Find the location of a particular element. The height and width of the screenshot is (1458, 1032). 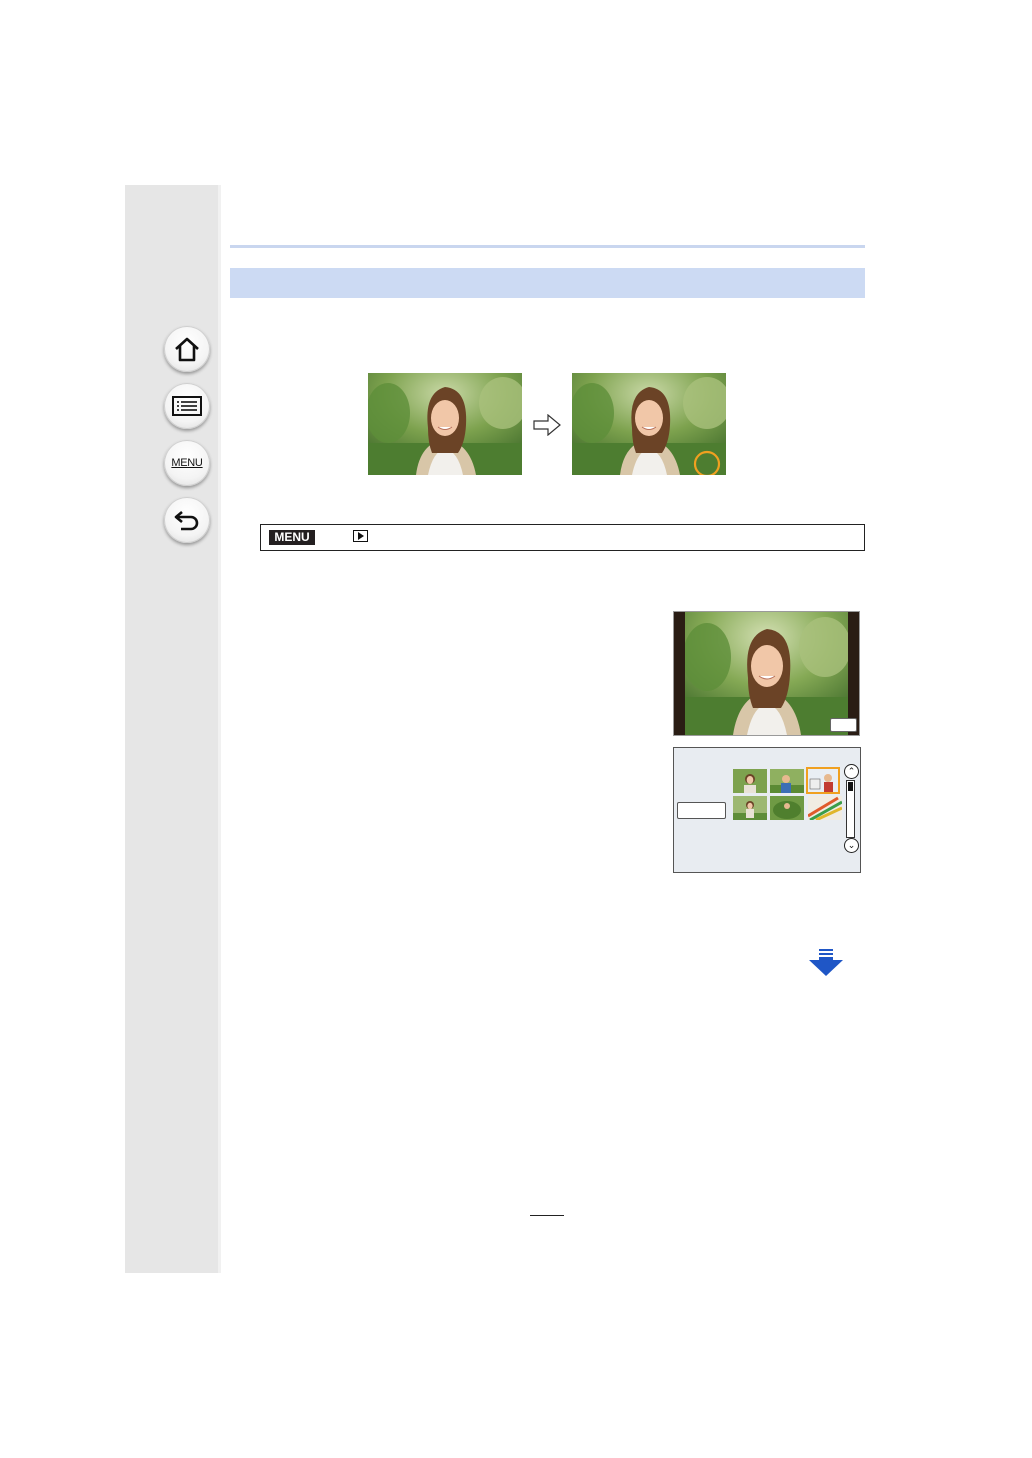

menu-button: MENU is located at coordinates (187, 463).